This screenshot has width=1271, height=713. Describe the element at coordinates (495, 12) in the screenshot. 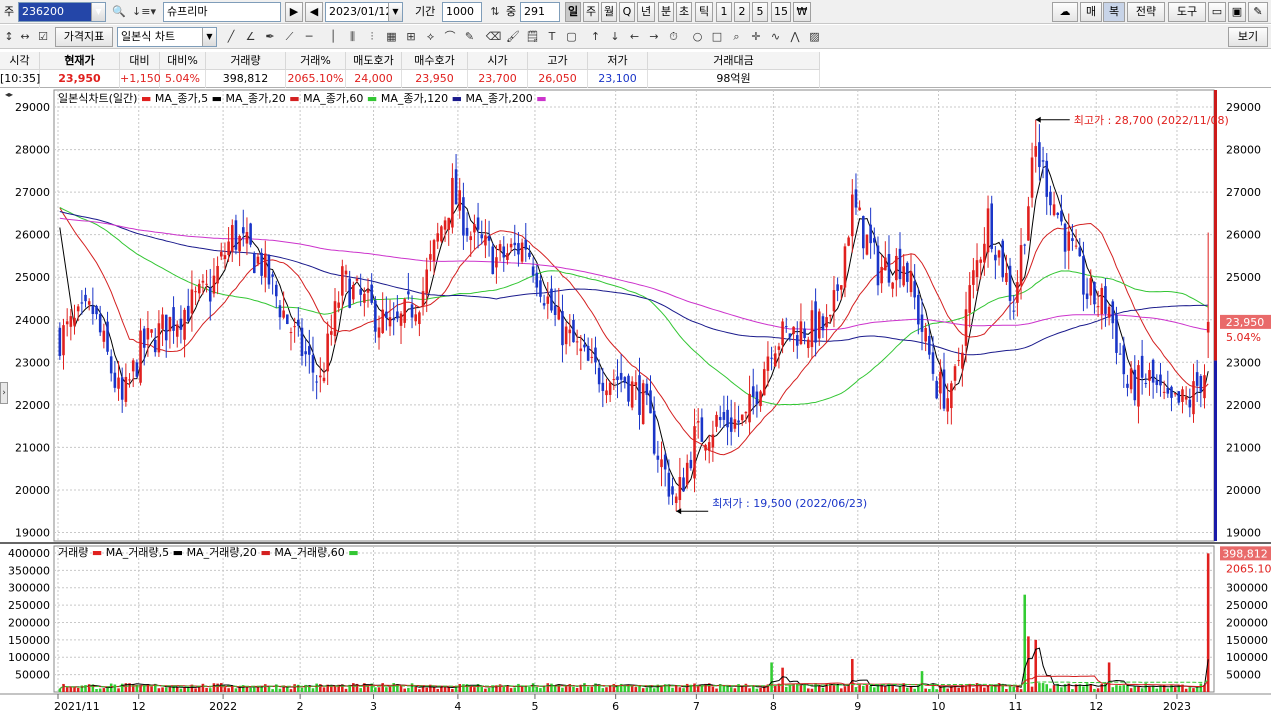

I see `spin-icon: ⇅` at that location.